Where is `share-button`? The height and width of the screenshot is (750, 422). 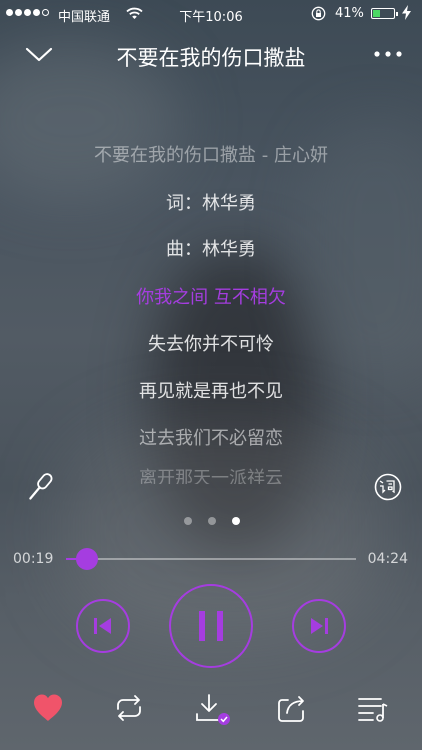
share-button is located at coordinates (293, 708).